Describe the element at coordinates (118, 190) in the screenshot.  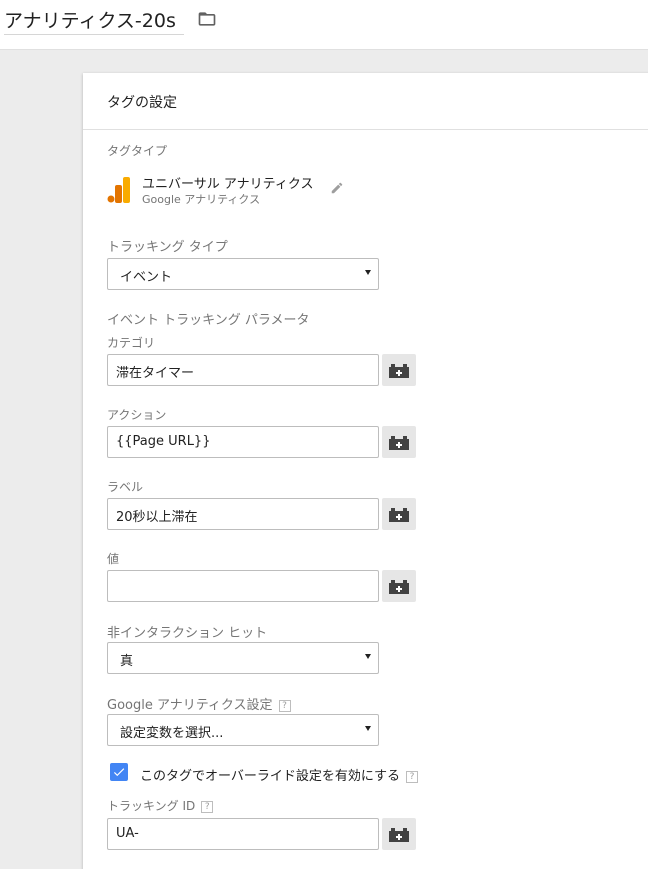
I see `google-analytics-logo` at that location.